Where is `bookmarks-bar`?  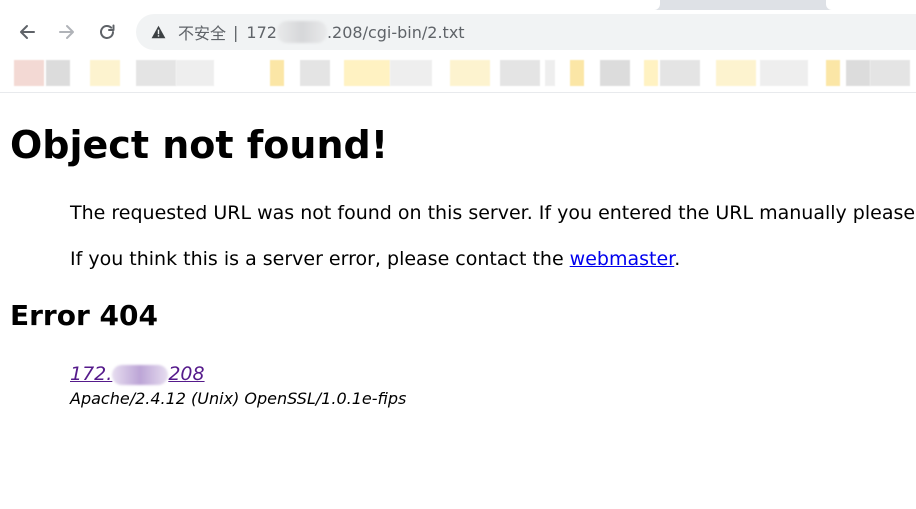 bookmarks-bar is located at coordinates (458, 73).